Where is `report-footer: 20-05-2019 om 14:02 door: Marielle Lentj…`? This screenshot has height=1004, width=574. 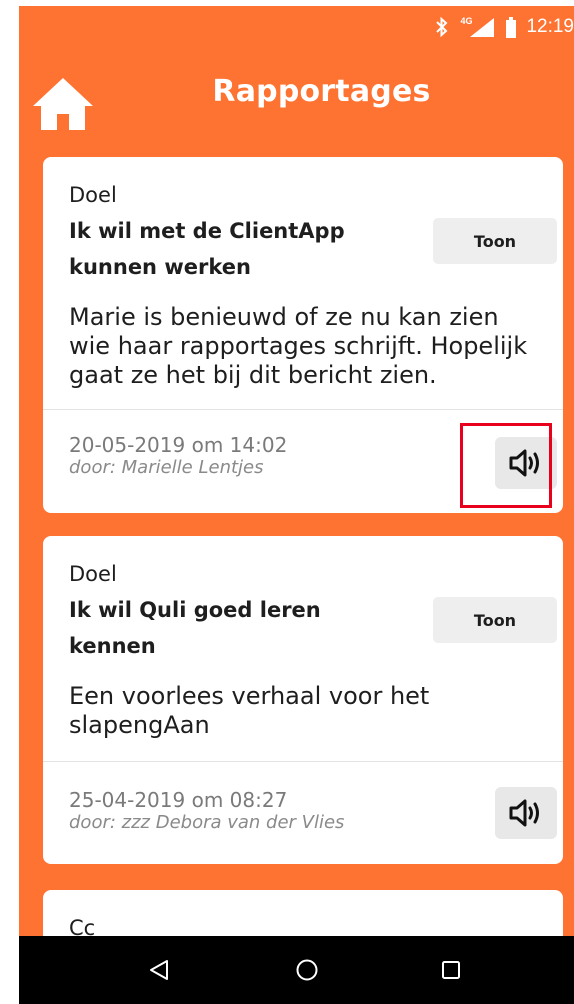
report-footer: 20-05-2019 om 14:02 door: Marielle Lentj… is located at coordinates (178, 456).